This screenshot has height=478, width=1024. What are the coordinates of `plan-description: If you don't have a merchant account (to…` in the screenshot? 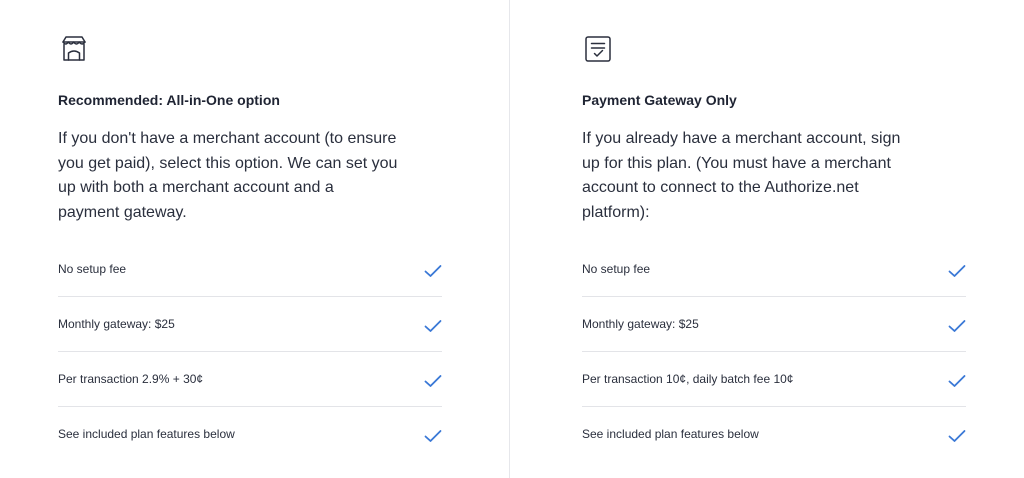 It's located at (228, 175).